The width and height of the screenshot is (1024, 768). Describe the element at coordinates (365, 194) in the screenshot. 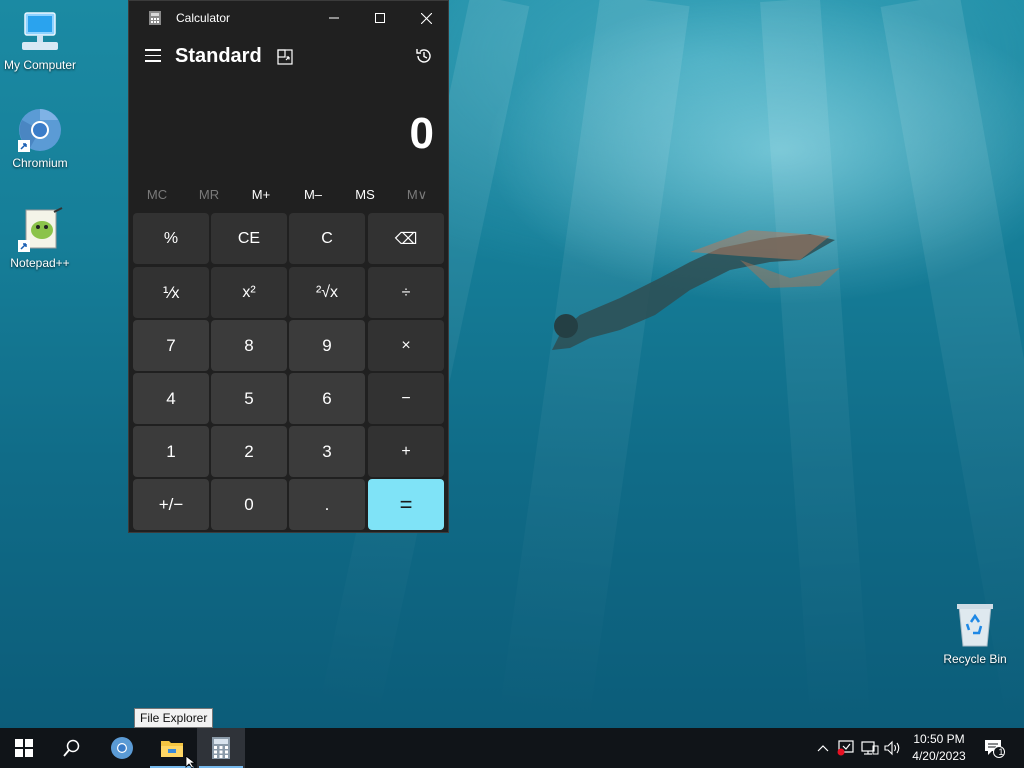

I see `memory-store-button: MS` at that location.